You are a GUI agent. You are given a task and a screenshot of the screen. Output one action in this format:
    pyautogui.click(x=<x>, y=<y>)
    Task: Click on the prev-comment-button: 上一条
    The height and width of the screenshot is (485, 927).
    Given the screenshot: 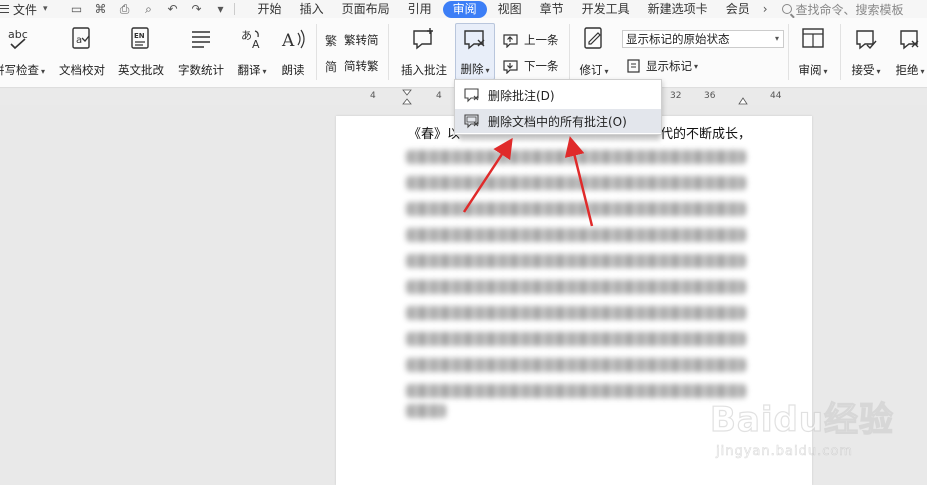 What is the action you would take?
    pyautogui.click(x=530, y=40)
    